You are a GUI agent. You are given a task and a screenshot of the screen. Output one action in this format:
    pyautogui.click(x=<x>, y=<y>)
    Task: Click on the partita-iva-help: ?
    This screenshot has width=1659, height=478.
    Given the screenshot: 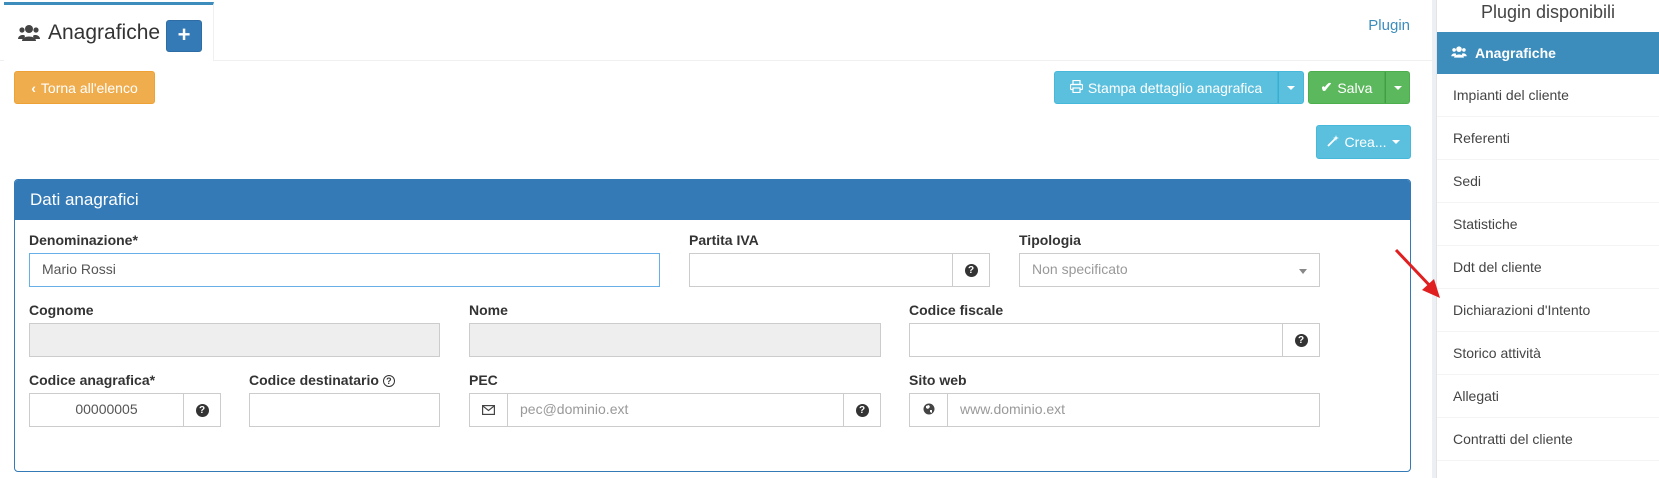 What is the action you would take?
    pyautogui.click(x=971, y=270)
    